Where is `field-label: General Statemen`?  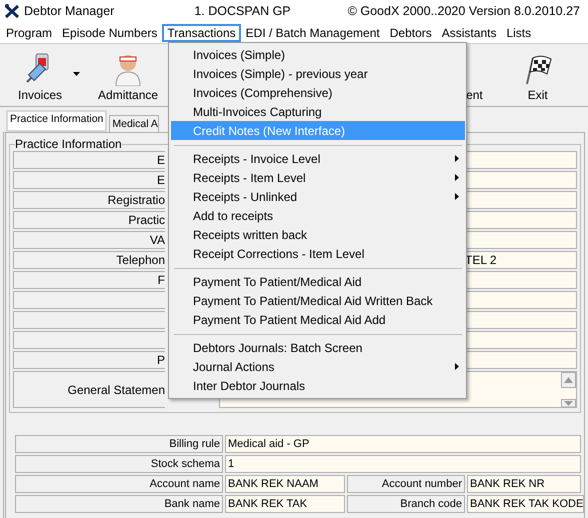
field-label: General Statemen is located at coordinates (89, 389).